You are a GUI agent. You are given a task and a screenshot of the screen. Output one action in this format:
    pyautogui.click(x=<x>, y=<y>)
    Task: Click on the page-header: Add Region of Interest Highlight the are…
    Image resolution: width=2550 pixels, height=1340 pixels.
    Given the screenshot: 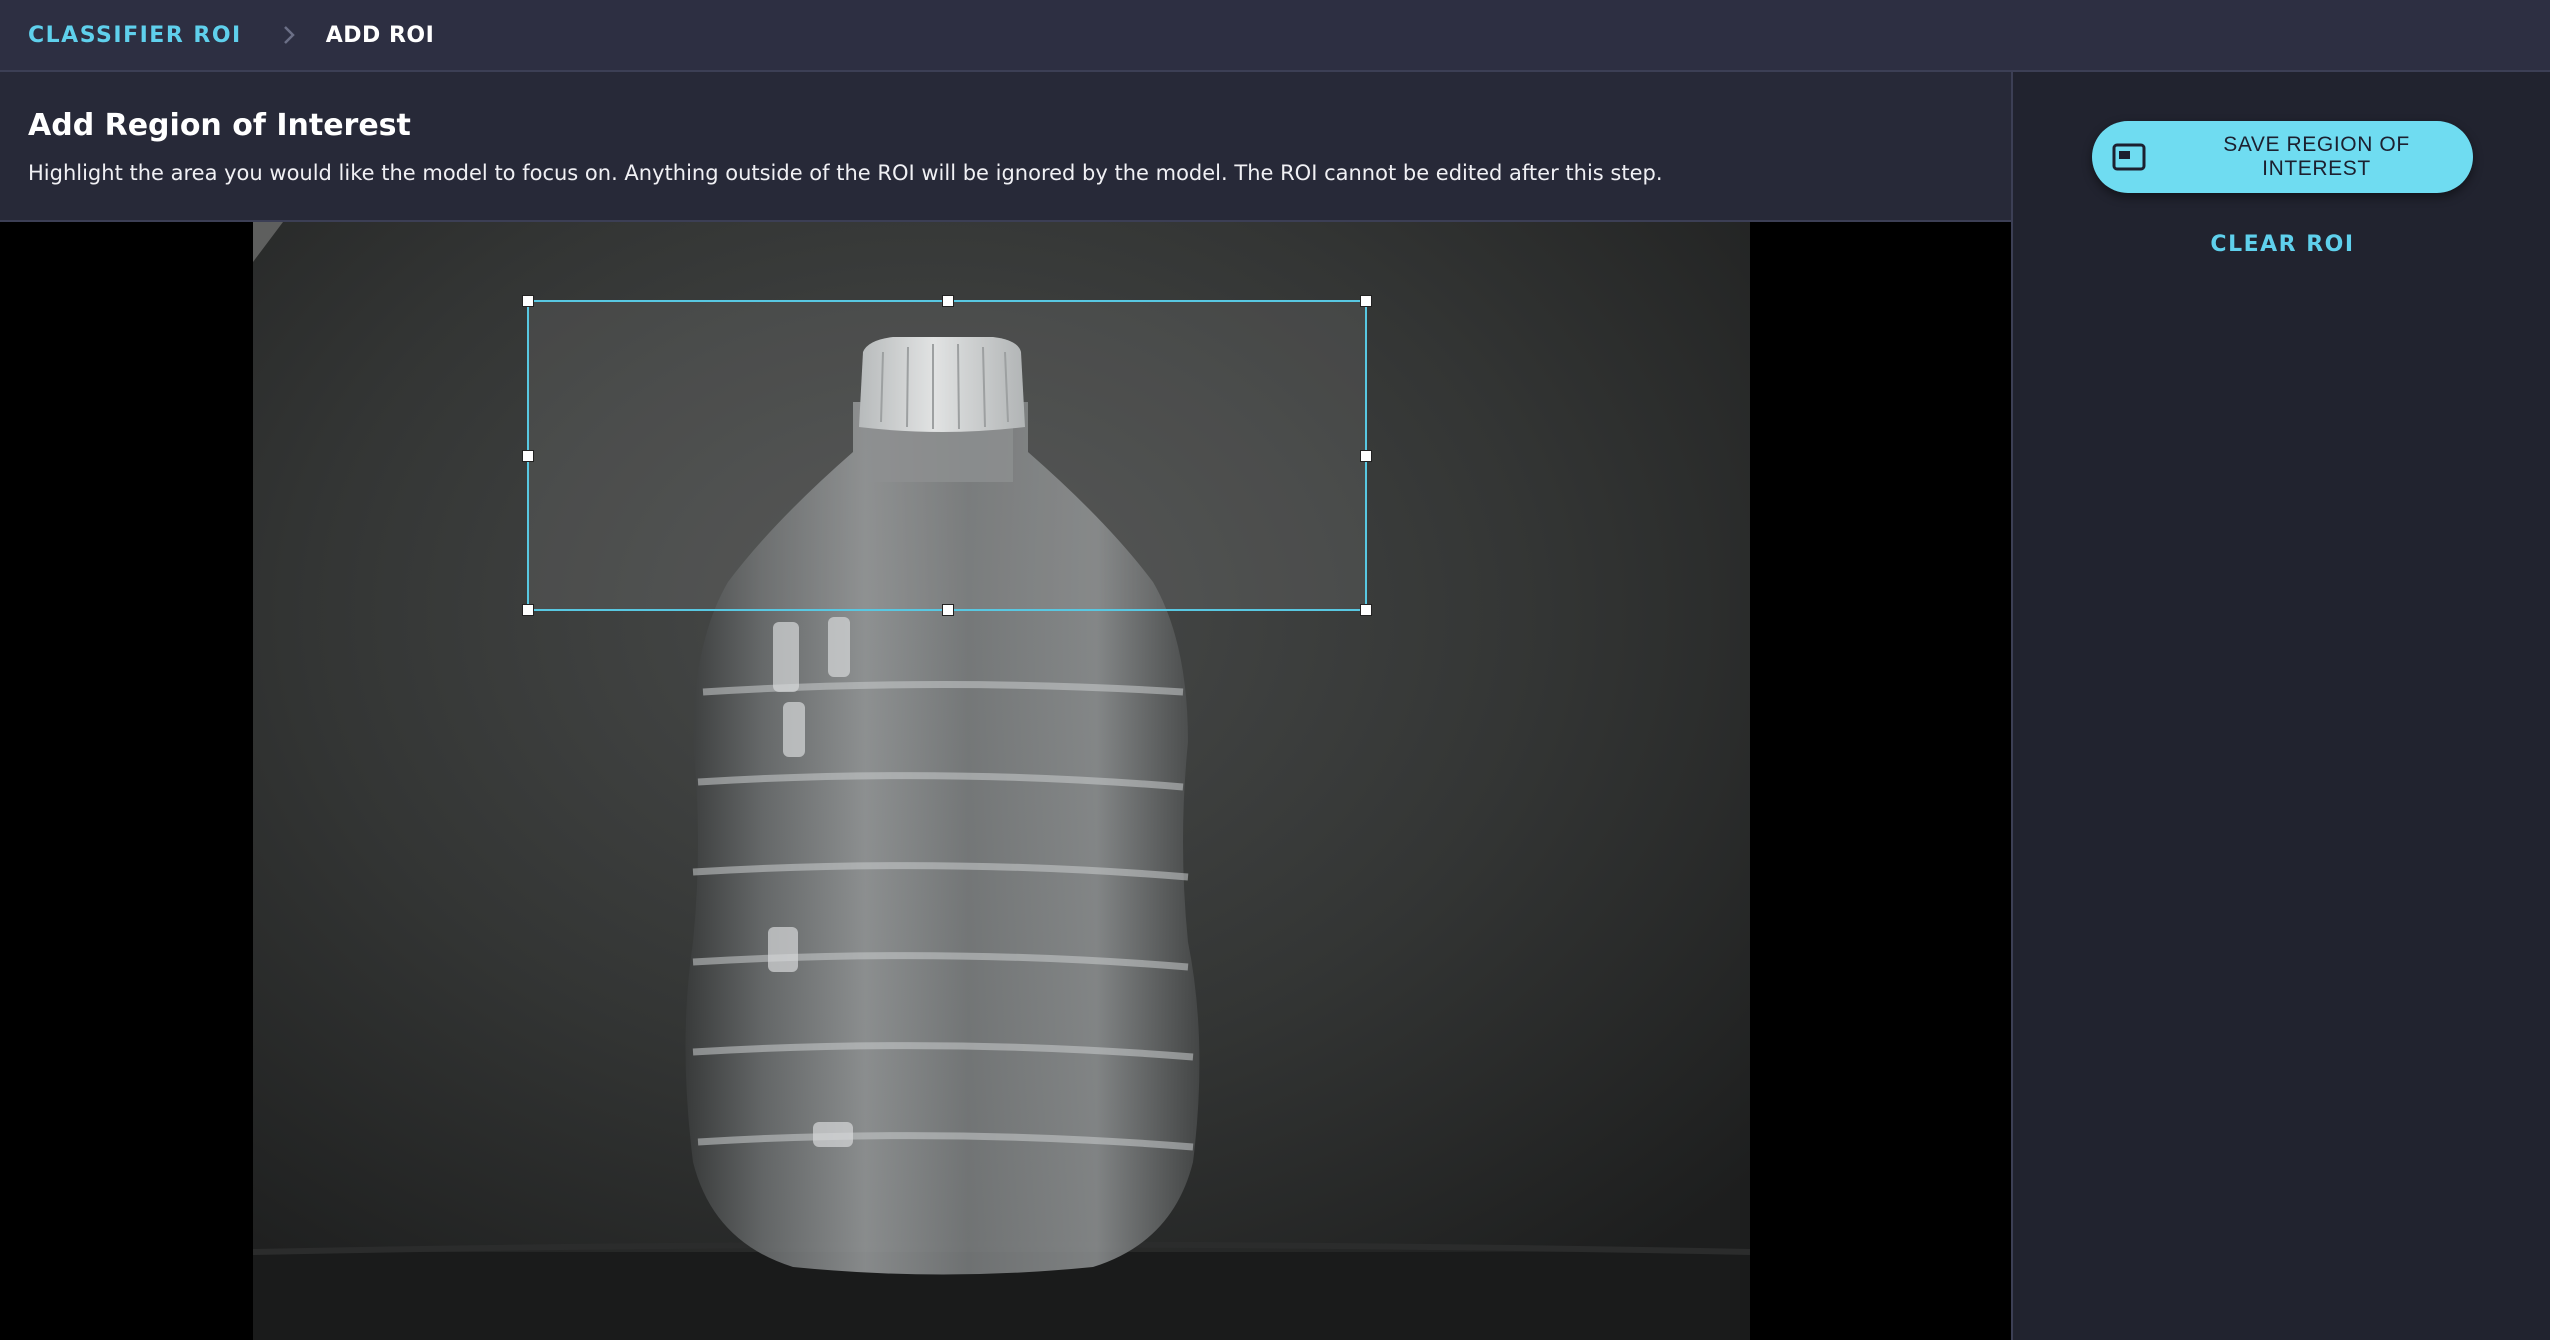 What is the action you would take?
    pyautogui.click(x=1006, y=147)
    